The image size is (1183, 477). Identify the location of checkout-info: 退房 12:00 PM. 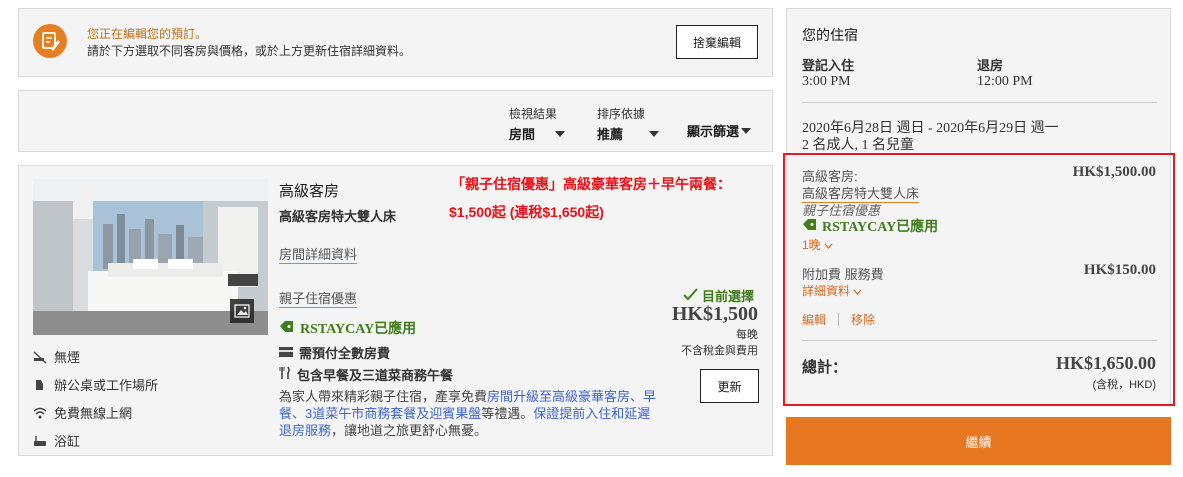
(1005, 72).